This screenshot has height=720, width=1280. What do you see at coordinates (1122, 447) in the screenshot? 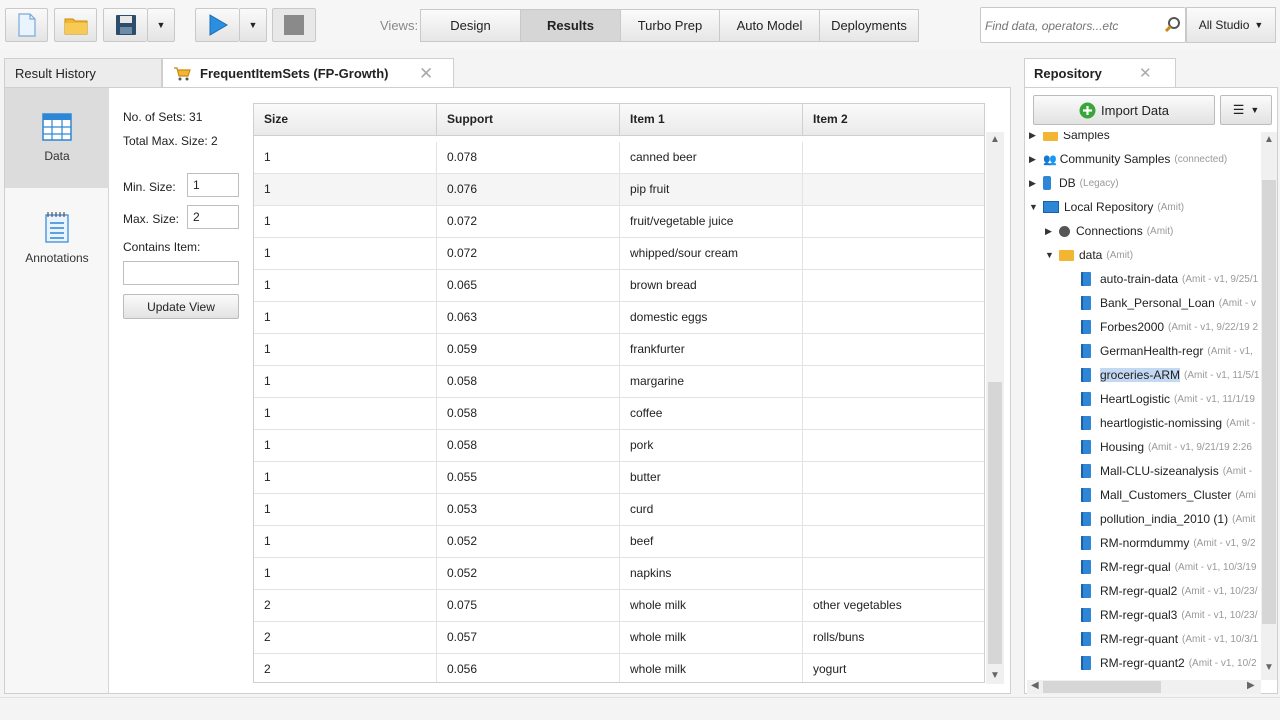
I see `repository-item-name: Housing` at bounding box center [1122, 447].